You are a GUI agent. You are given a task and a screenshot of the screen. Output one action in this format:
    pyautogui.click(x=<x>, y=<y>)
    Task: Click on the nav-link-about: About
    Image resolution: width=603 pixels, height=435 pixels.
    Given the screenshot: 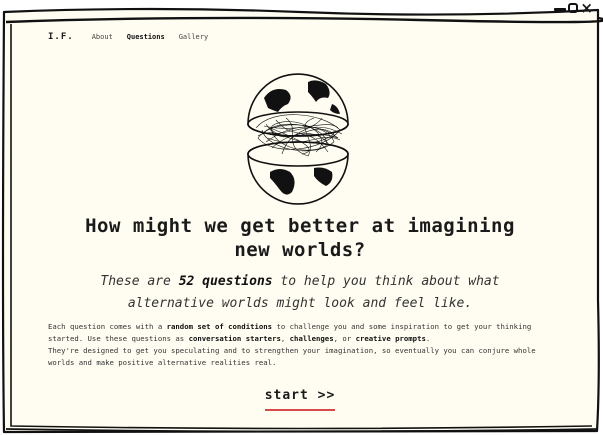 What is the action you would take?
    pyautogui.click(x=102, y=37)
    